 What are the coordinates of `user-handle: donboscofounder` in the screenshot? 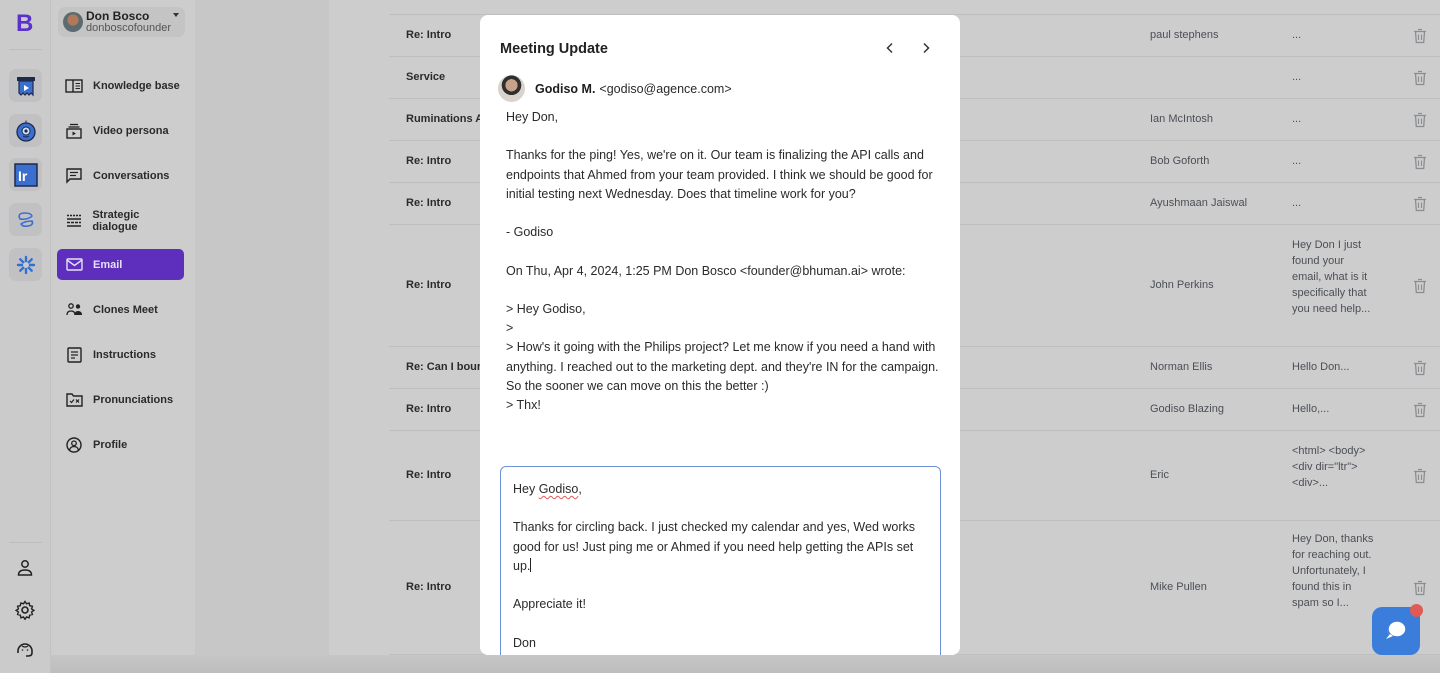 It's located at (129, 28).